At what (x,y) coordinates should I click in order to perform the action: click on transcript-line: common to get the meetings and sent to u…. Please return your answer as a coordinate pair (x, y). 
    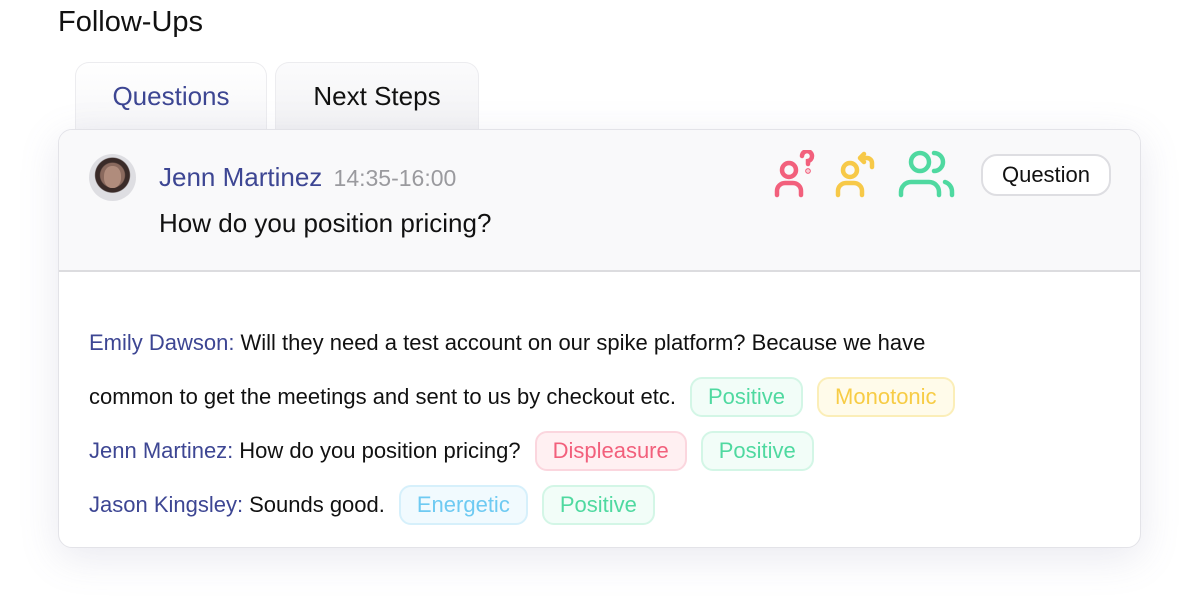
    Looking at the image, I should click on (599, 397).